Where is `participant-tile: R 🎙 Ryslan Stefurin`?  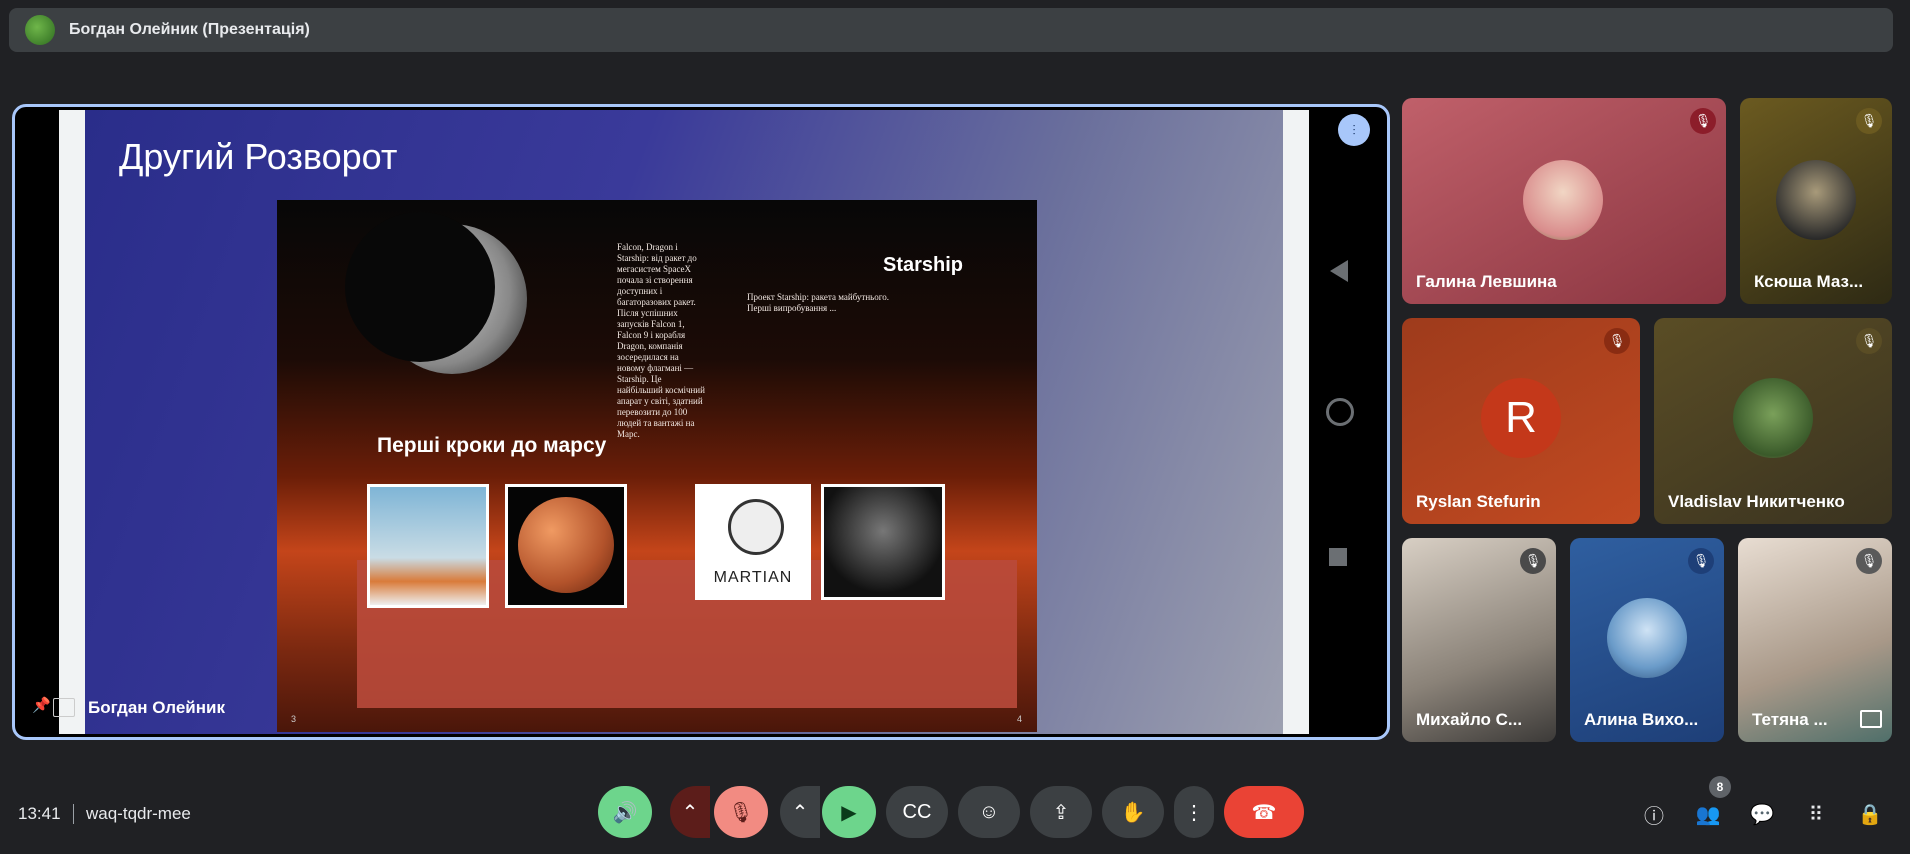 participant-tile: R 🎙 Ryslan Stefurin is located at coordinates (1521, 421).